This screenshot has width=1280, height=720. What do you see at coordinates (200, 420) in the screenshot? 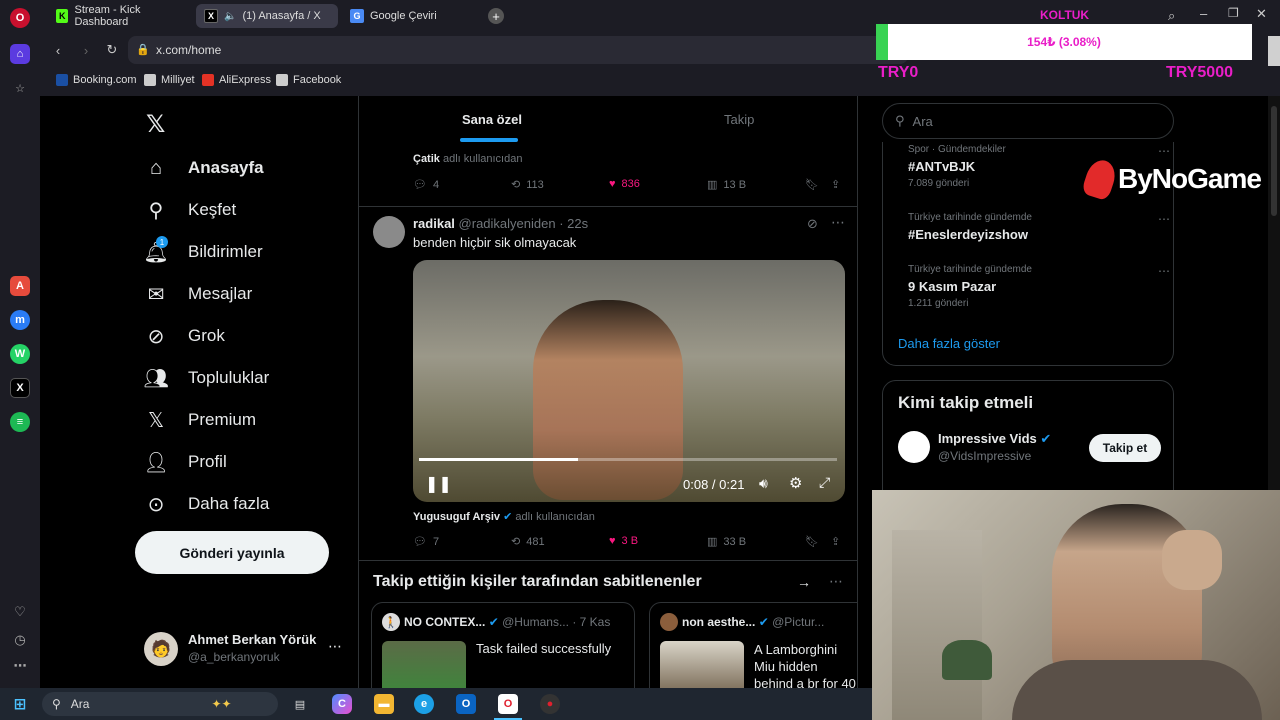
I see `nav-premium: 𝕏 Premium` at bounding box center [200, 420].